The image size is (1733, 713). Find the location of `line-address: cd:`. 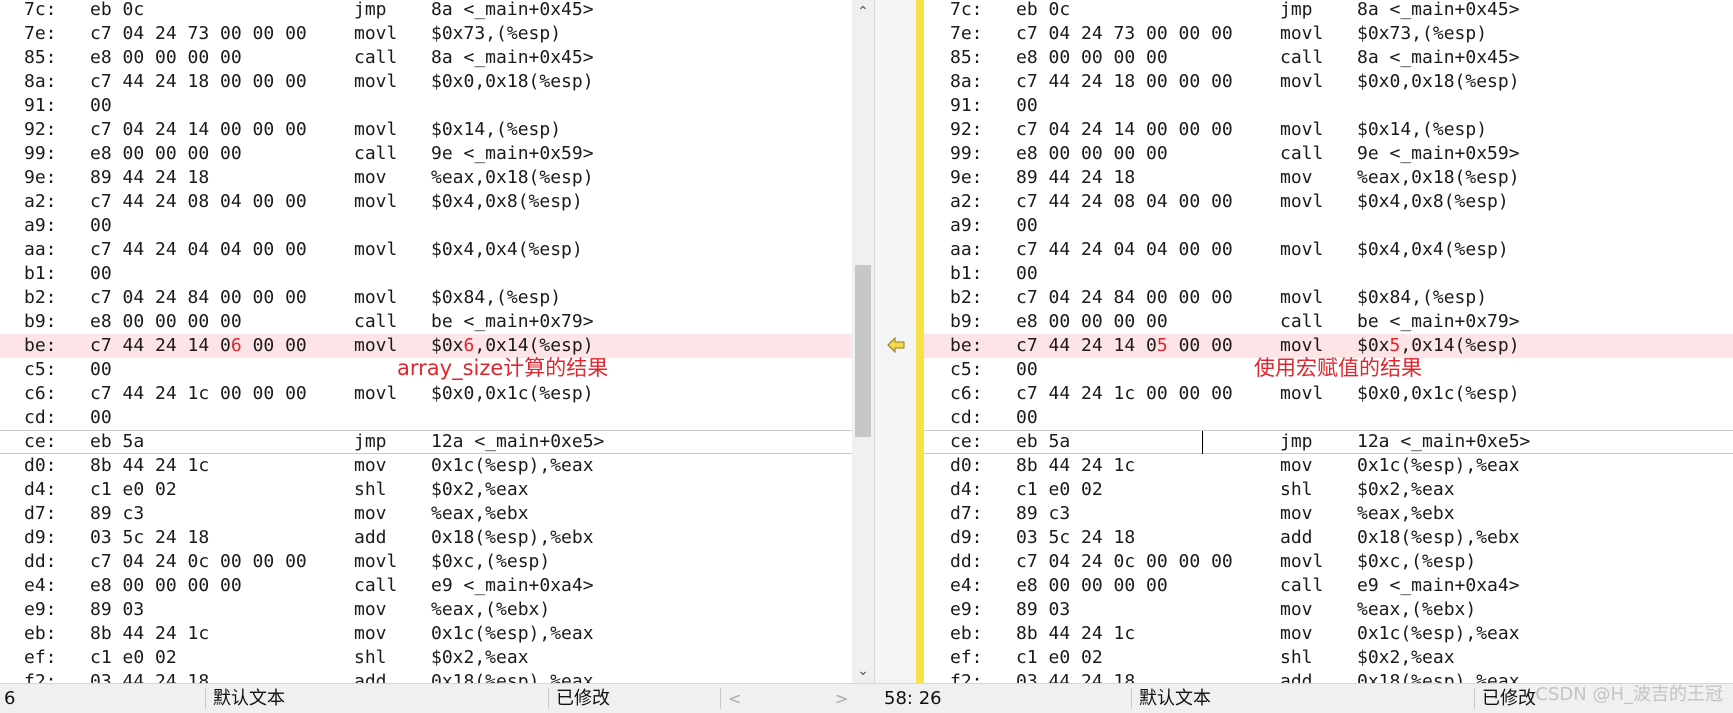

line-address: cd: is located at coordinates (966, 417).